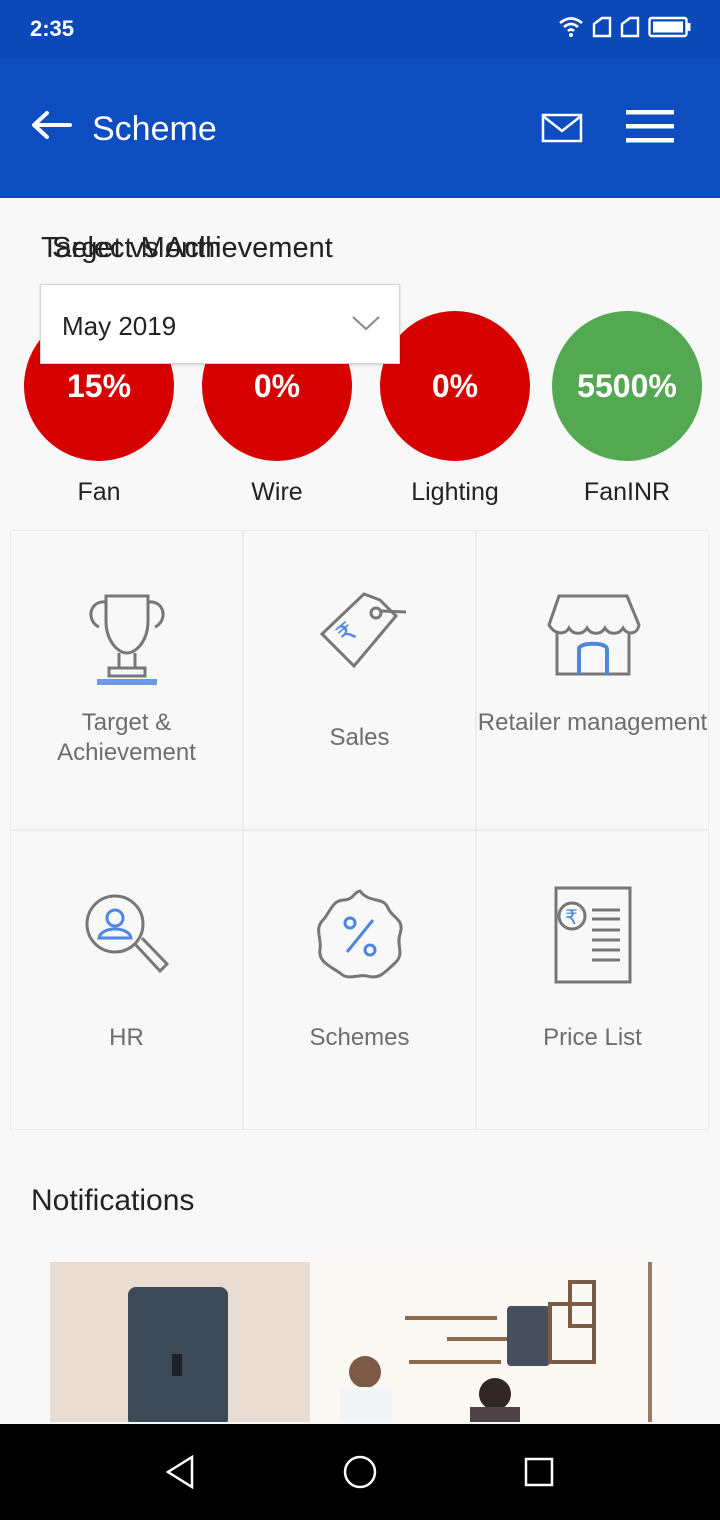 This screenshot has height=1520, width=720. What do you see at coordinates (99, 492) in the screenshot?
I see `metric-label-fan: Fan` at bounding box center [99, 492].